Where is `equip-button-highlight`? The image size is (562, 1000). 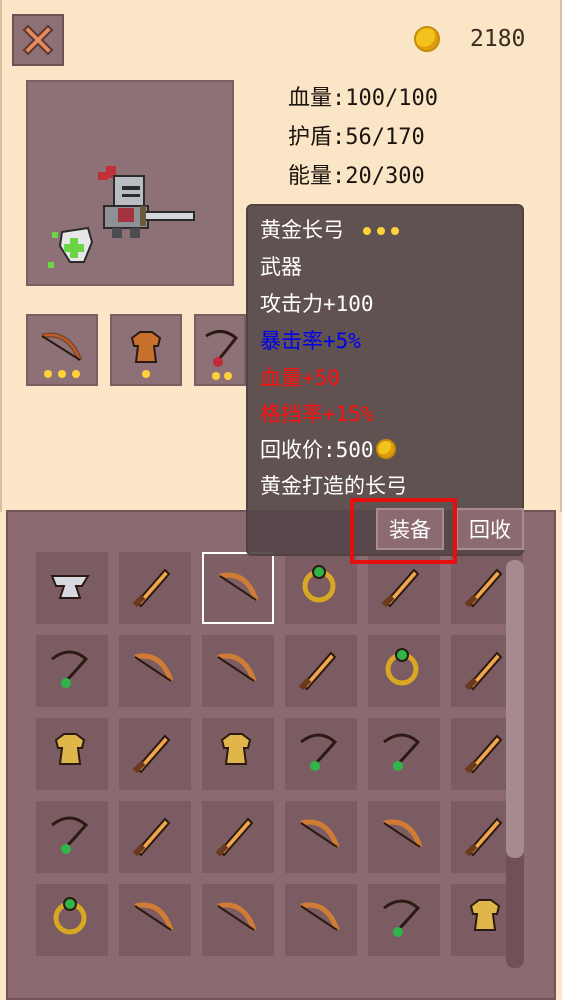 equip-button-highlight is located at coordinates (403, 531).